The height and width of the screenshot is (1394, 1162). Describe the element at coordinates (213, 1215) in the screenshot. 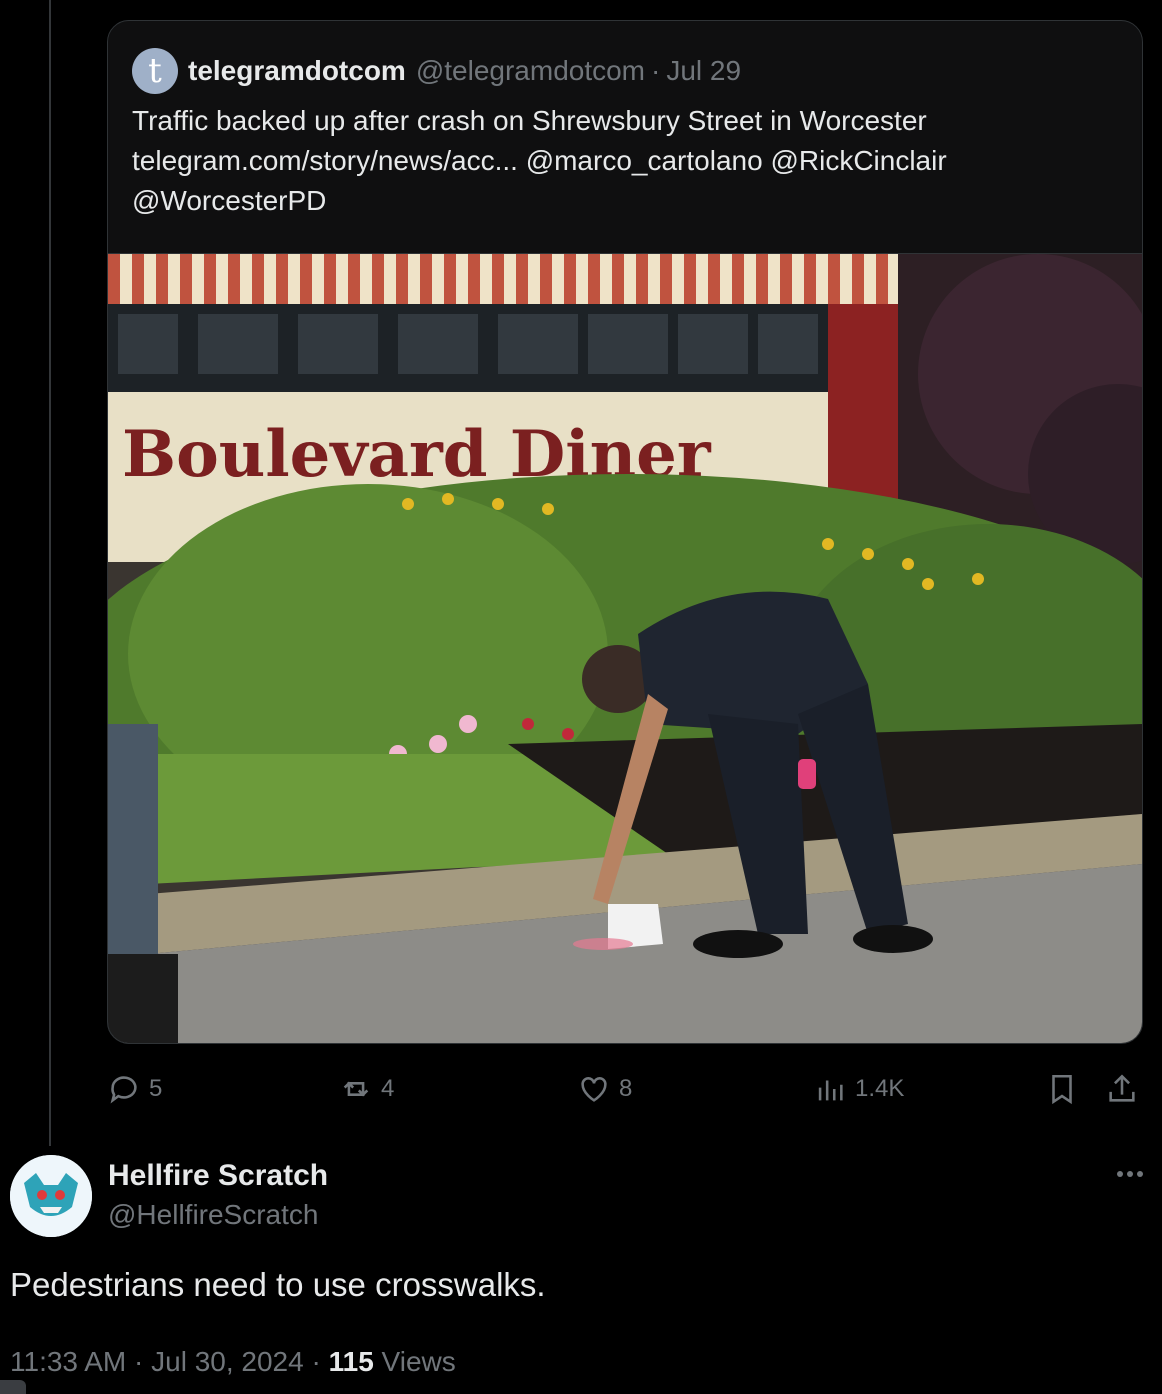

I see `reply-author-handle: @HellfireScratch` at that location.